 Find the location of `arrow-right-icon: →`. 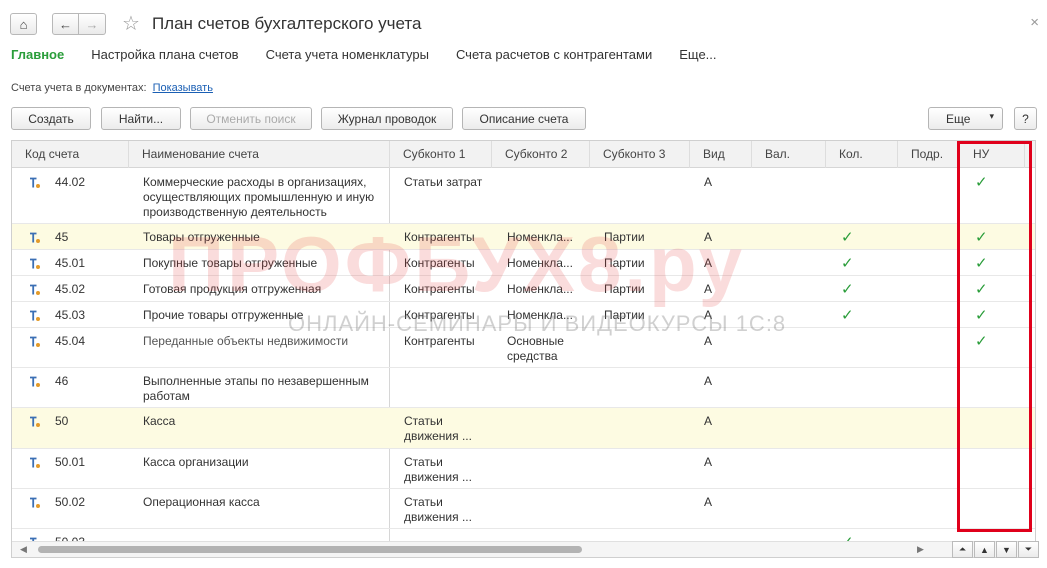

arrow-right-icon: → is located at coordinates (92, 24).